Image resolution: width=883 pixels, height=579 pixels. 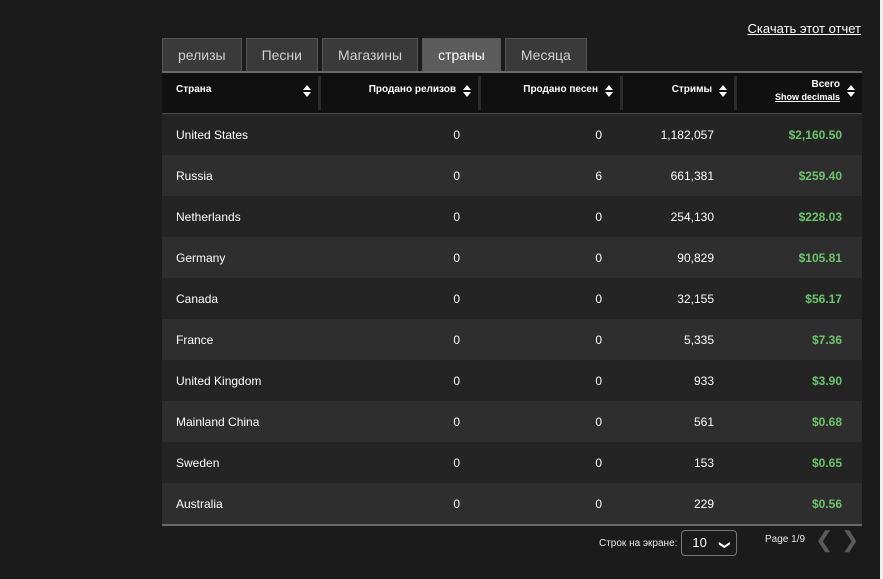 What do you see at coordinates (512, 175) in the screenshot?
I see `table-row: Russia 0 6 661,381 $259.40` at bounding box center [512, 175].